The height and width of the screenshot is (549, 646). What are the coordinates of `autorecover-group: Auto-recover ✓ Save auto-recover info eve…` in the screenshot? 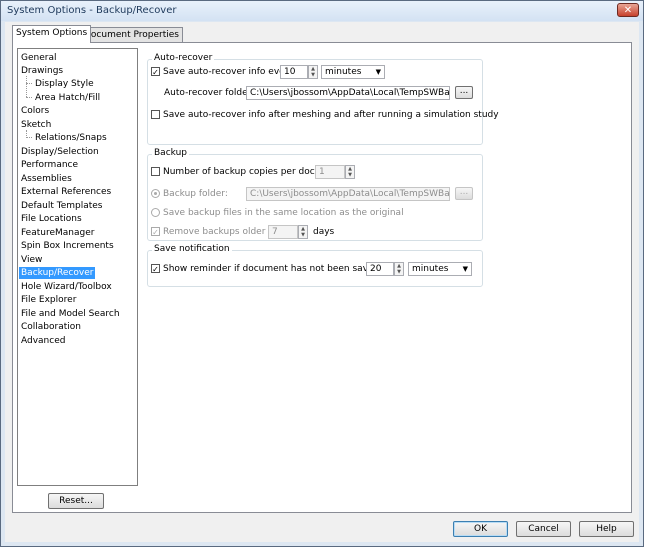 It's located at (323, 99).